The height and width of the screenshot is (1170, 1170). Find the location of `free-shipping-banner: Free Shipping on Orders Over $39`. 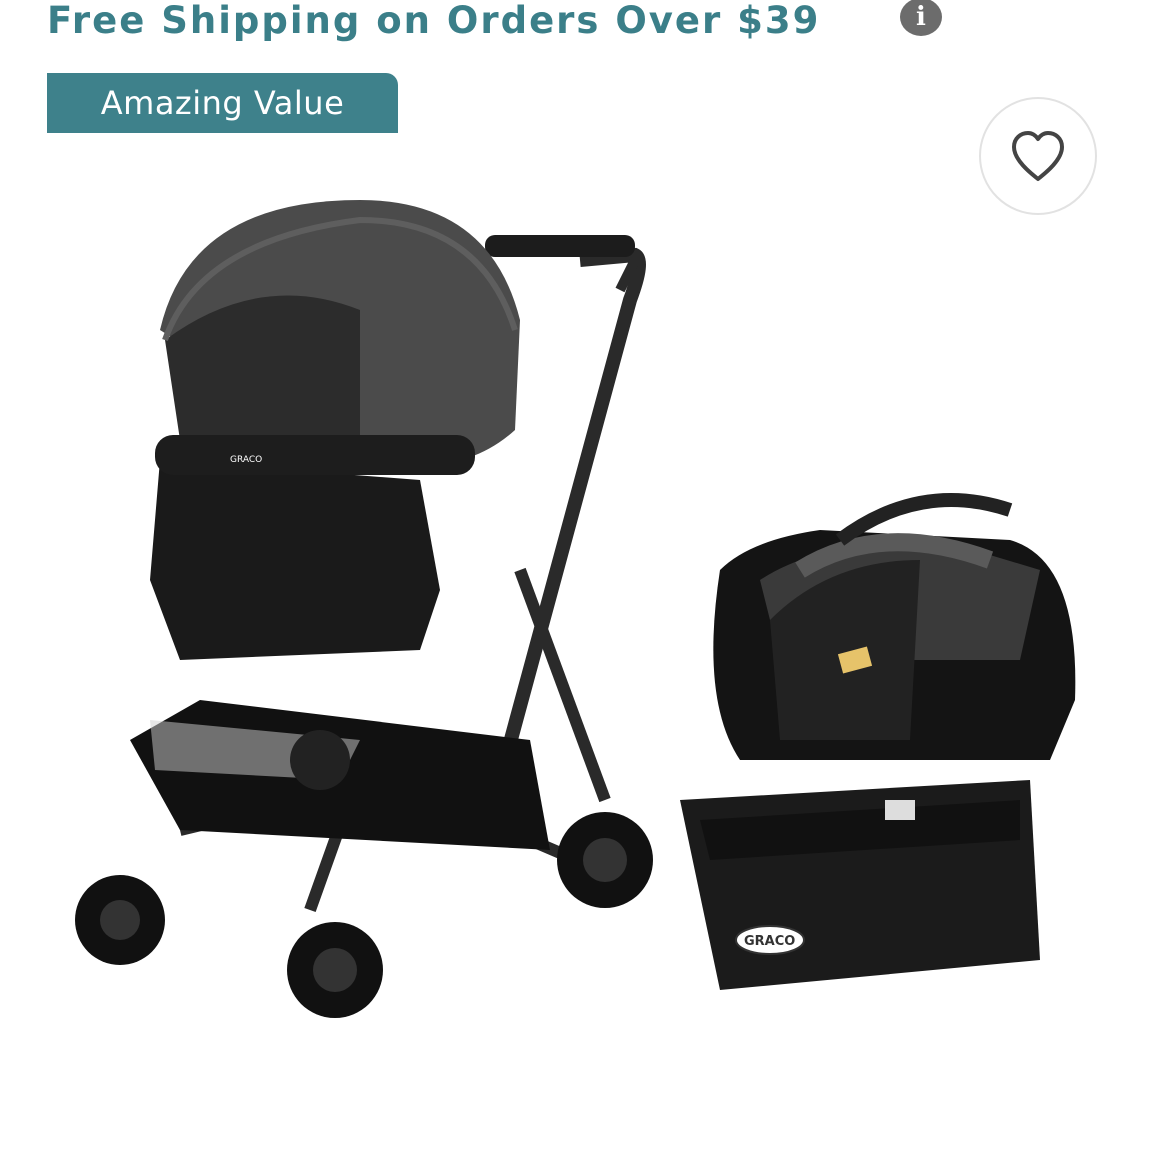

free-shipping-banner: Free Shipping on Orders Over $39 is located at coordinates (433, 23).